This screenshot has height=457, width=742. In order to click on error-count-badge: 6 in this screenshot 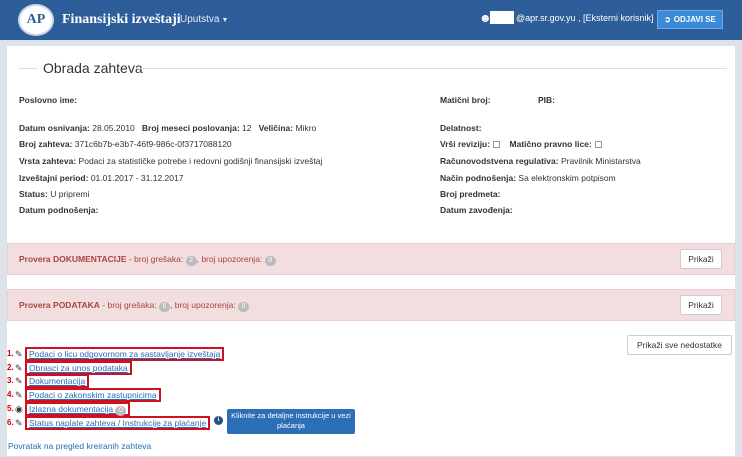, I will do `click(164, 307)`.